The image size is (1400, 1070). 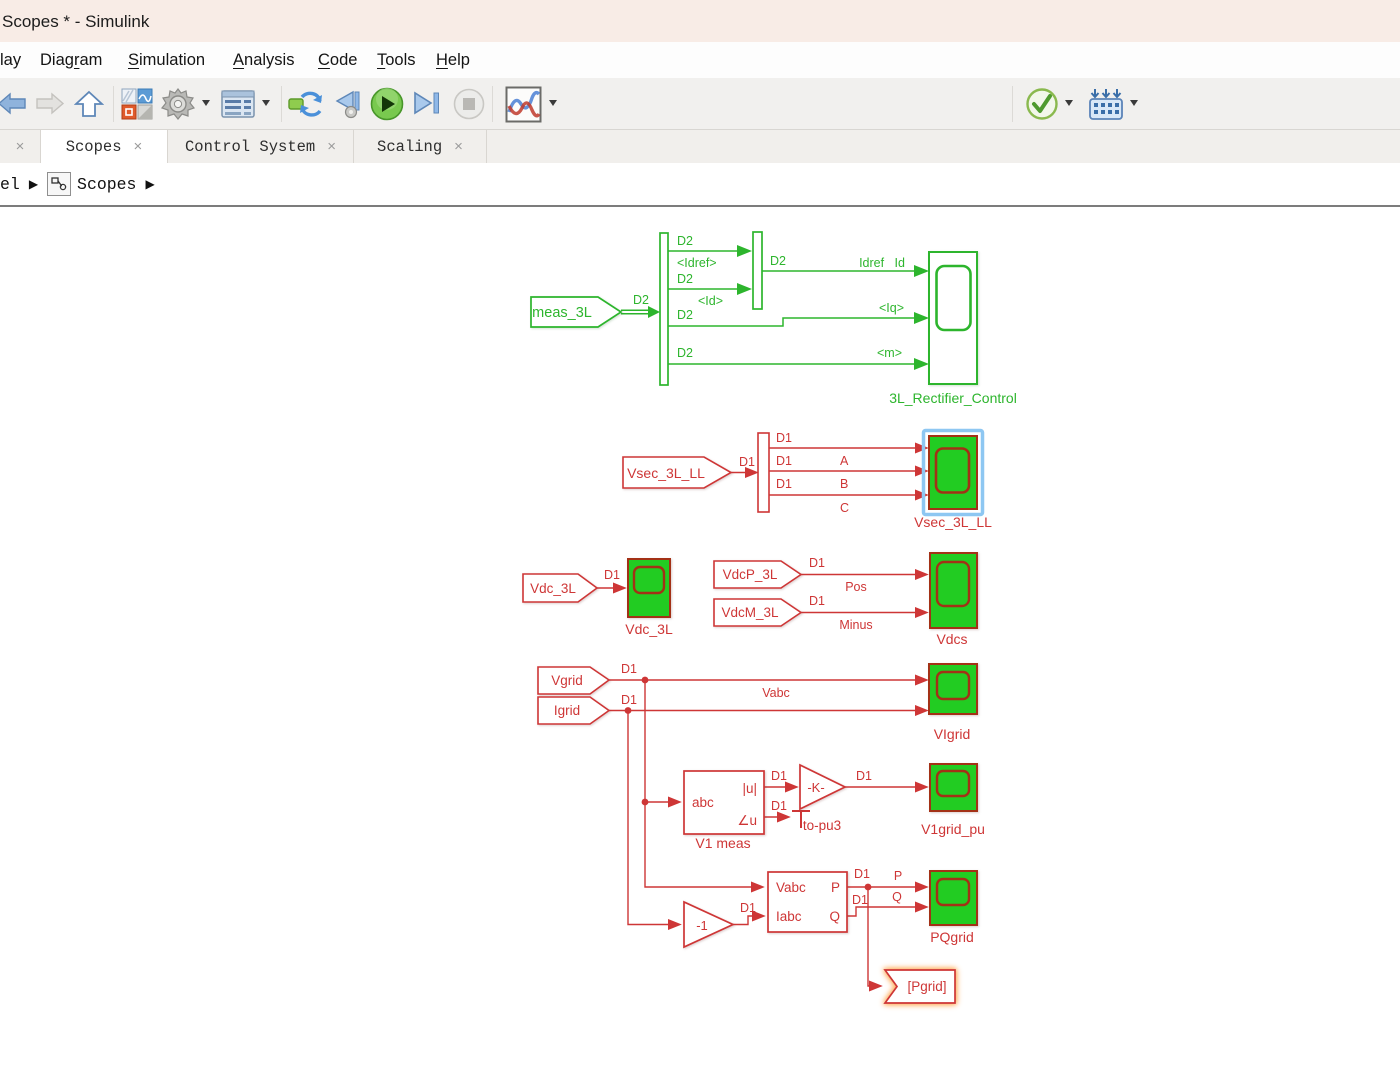 I want to click on menu-display-partial: lay, so click(x=10, y=60).